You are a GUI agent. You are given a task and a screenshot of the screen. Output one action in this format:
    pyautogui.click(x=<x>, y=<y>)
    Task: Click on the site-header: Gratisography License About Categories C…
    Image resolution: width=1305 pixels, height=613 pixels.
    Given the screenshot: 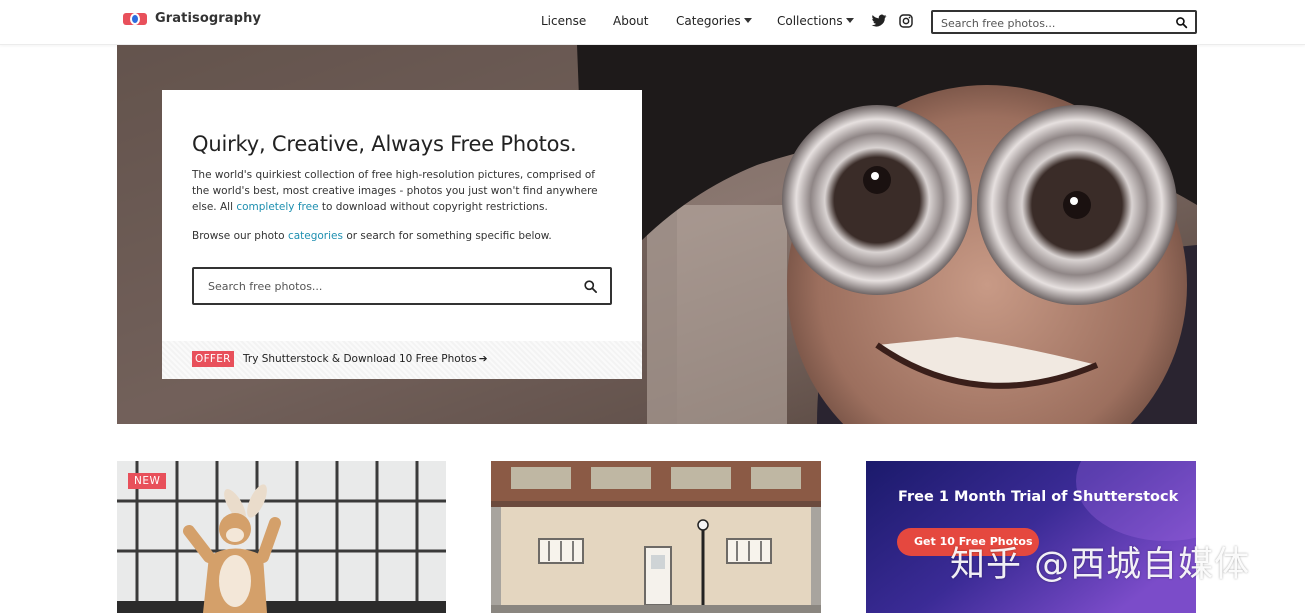 What is the action you would take?
    pyautogui.click(x=652, y=22)
    